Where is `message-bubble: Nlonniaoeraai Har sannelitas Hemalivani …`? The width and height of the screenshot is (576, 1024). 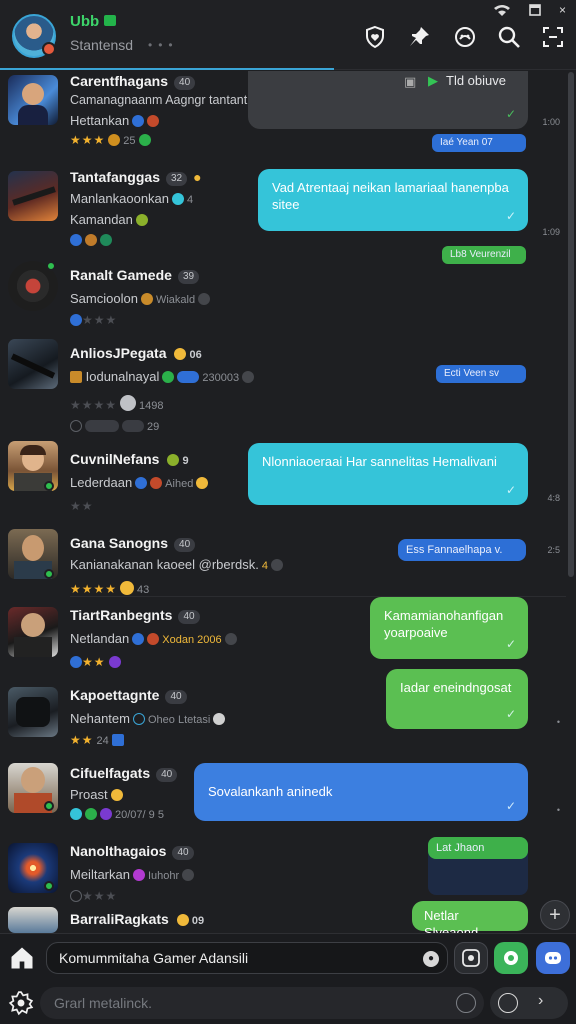
message-bubble: Nlonniaoeraai Har sannelitas Hemalivani … is located at coordinates (388, 474).